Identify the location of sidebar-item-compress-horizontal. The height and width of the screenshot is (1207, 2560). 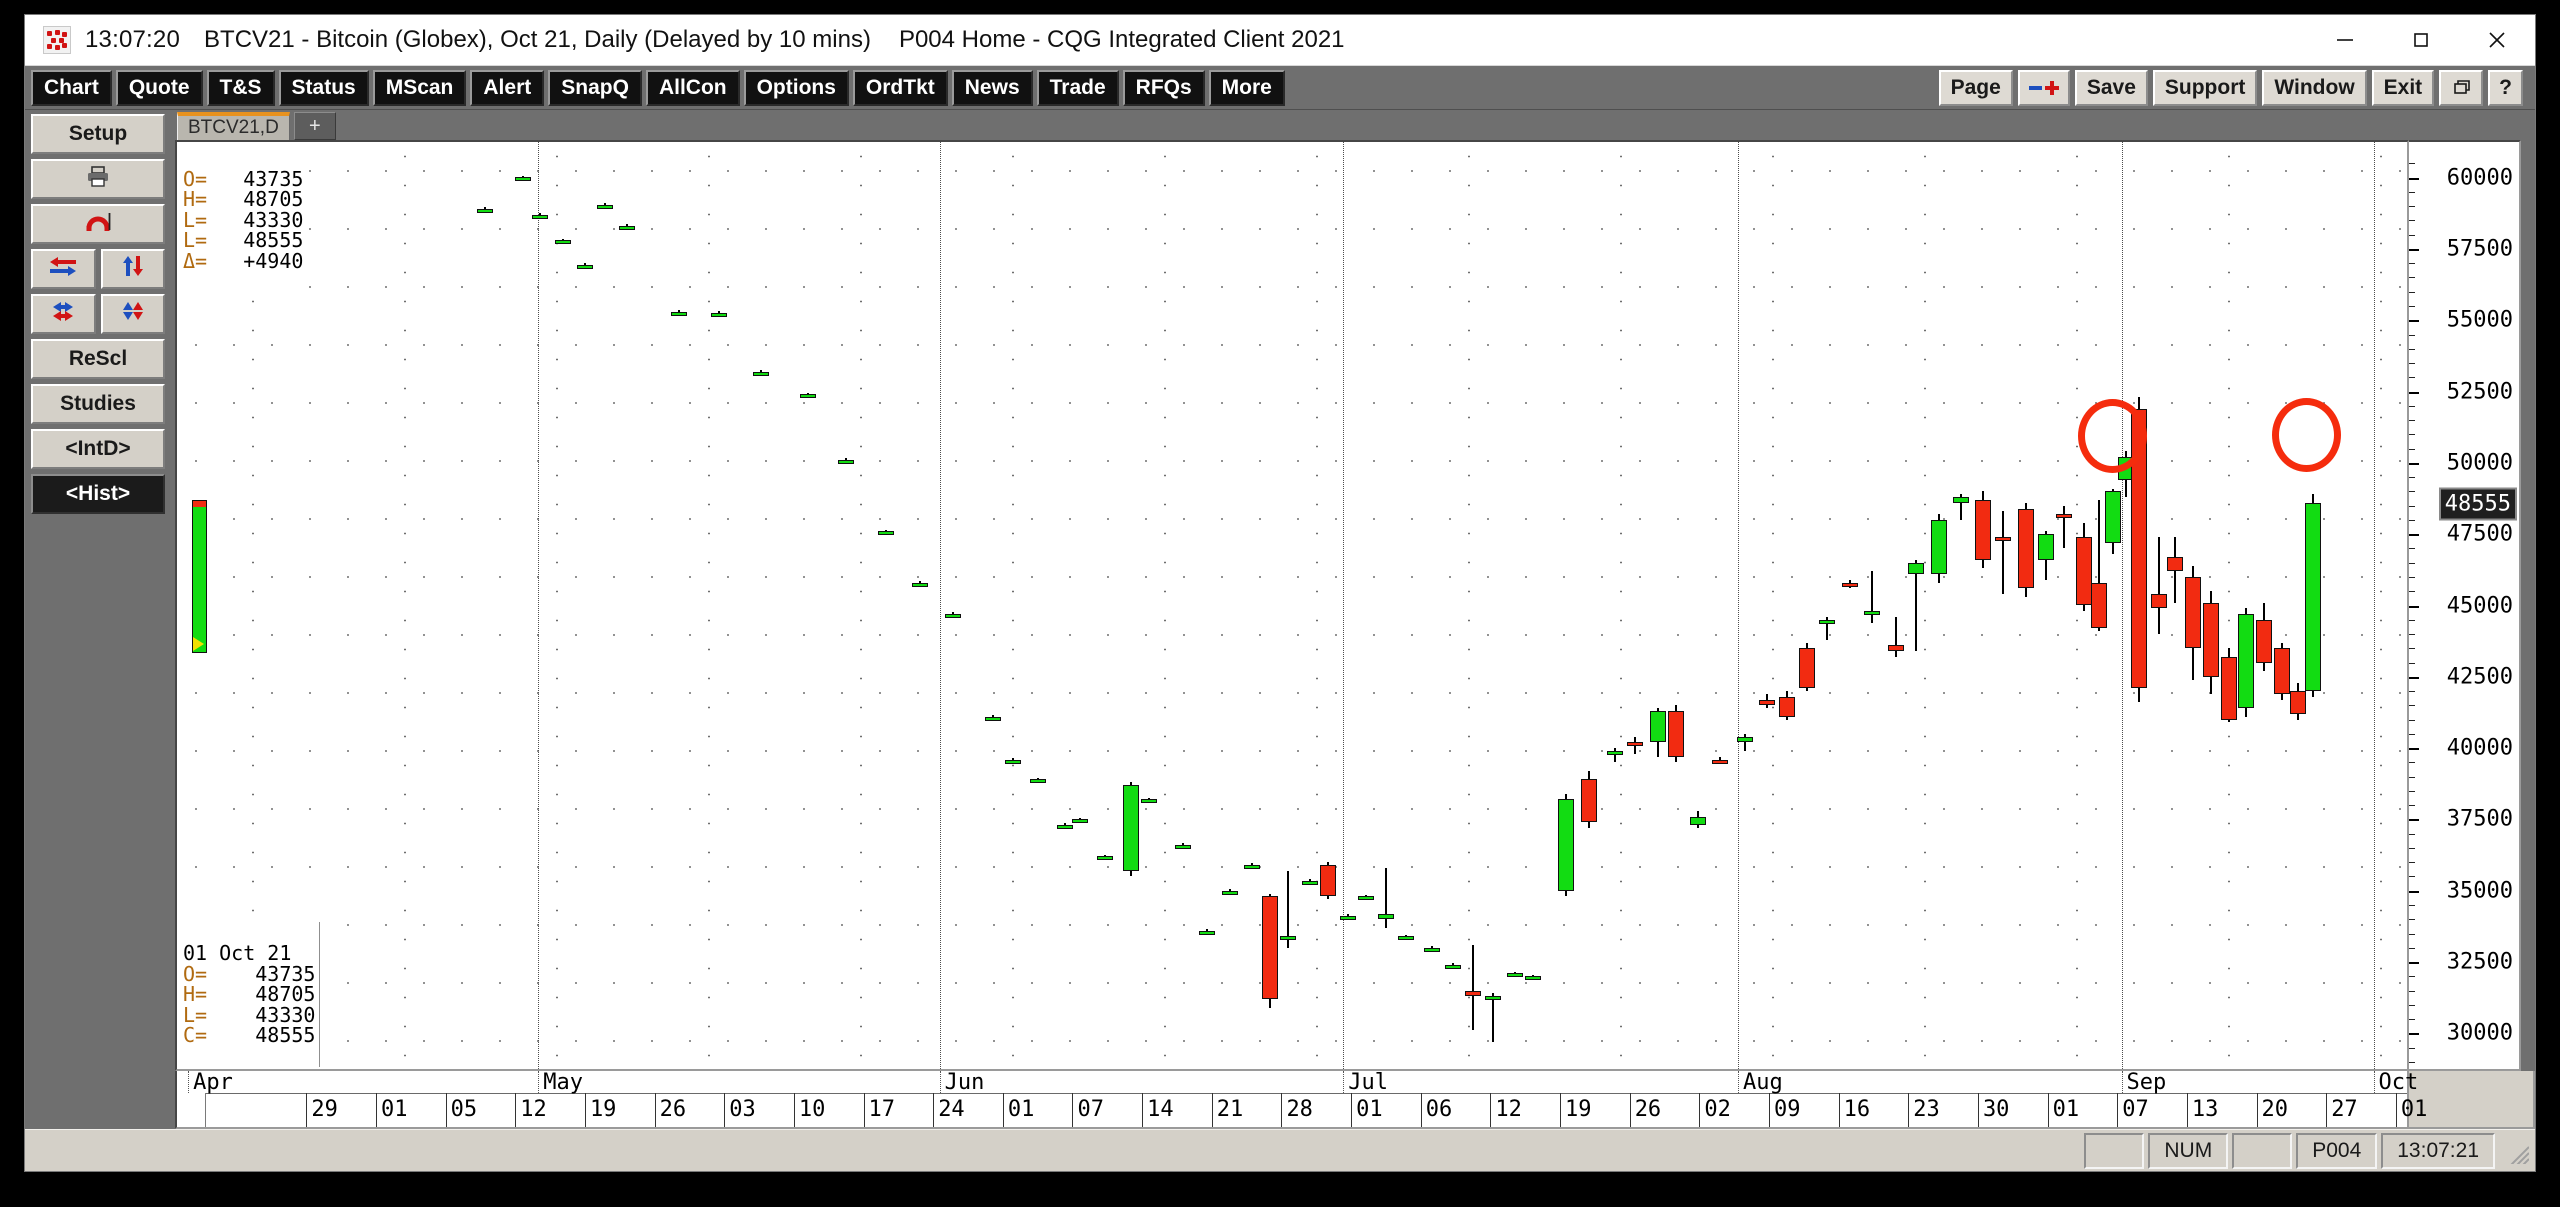
(63, 314).